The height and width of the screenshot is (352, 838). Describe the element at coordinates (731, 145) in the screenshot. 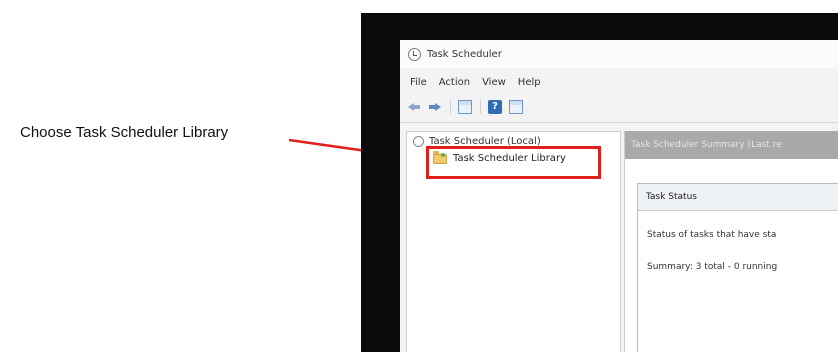

I see `summary-header: Task Scheduler Summary (Last re` at that location.